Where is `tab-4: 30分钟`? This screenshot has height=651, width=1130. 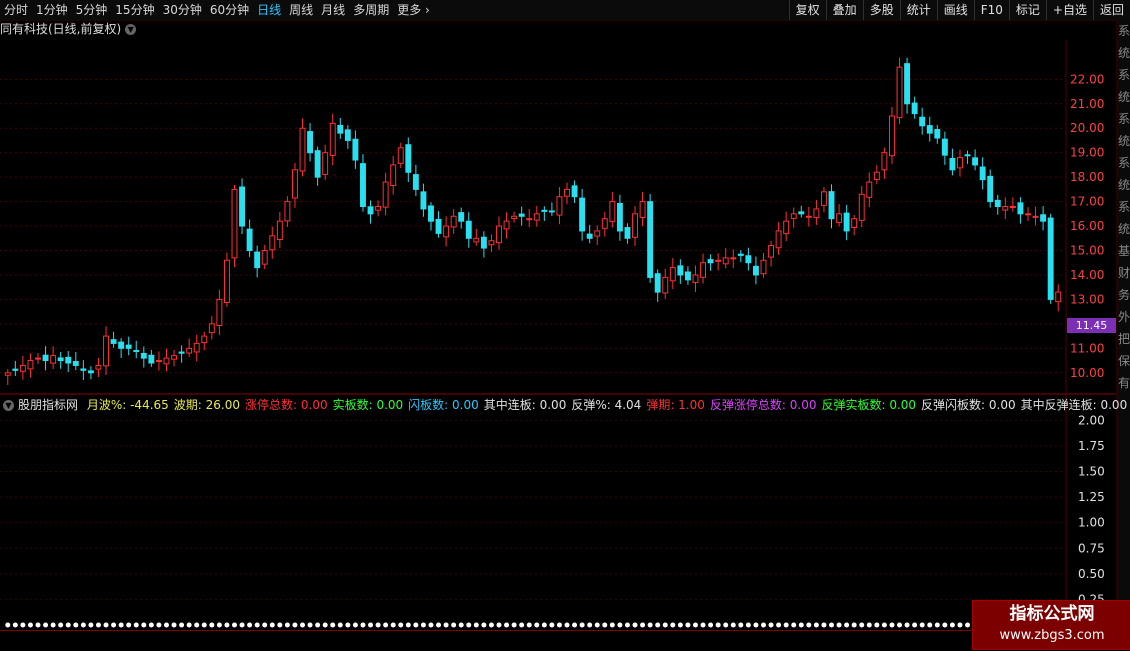 tab-4: 30分钟 is located at coordinates (182, 10).